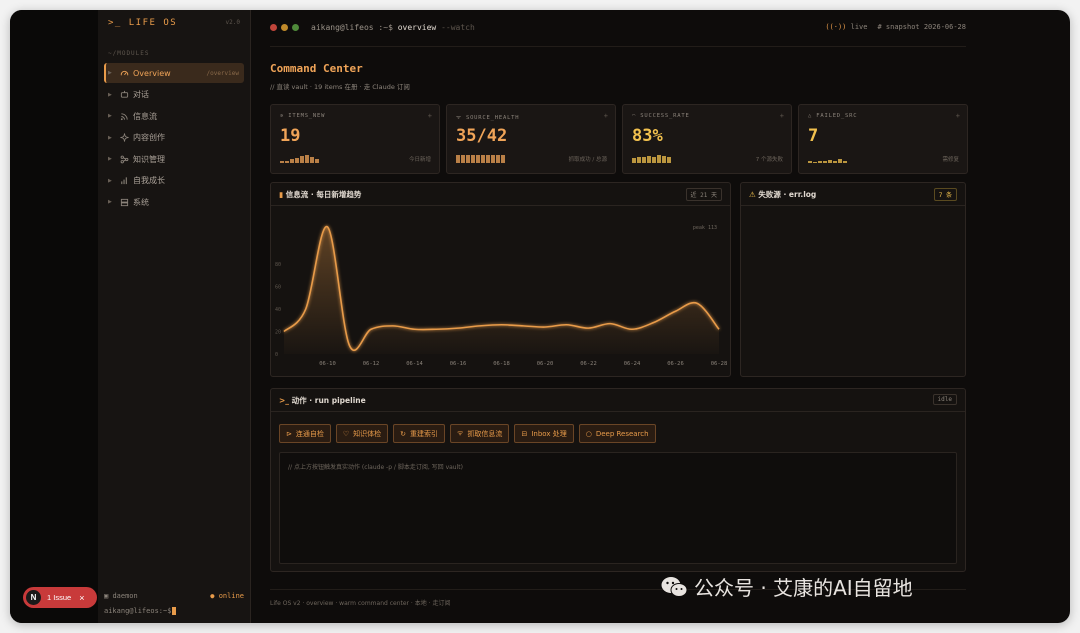 The image size is (1080, 633). I want to click on fetch-feed-button: ᯤ 抓取信息流, so click(480, 433).